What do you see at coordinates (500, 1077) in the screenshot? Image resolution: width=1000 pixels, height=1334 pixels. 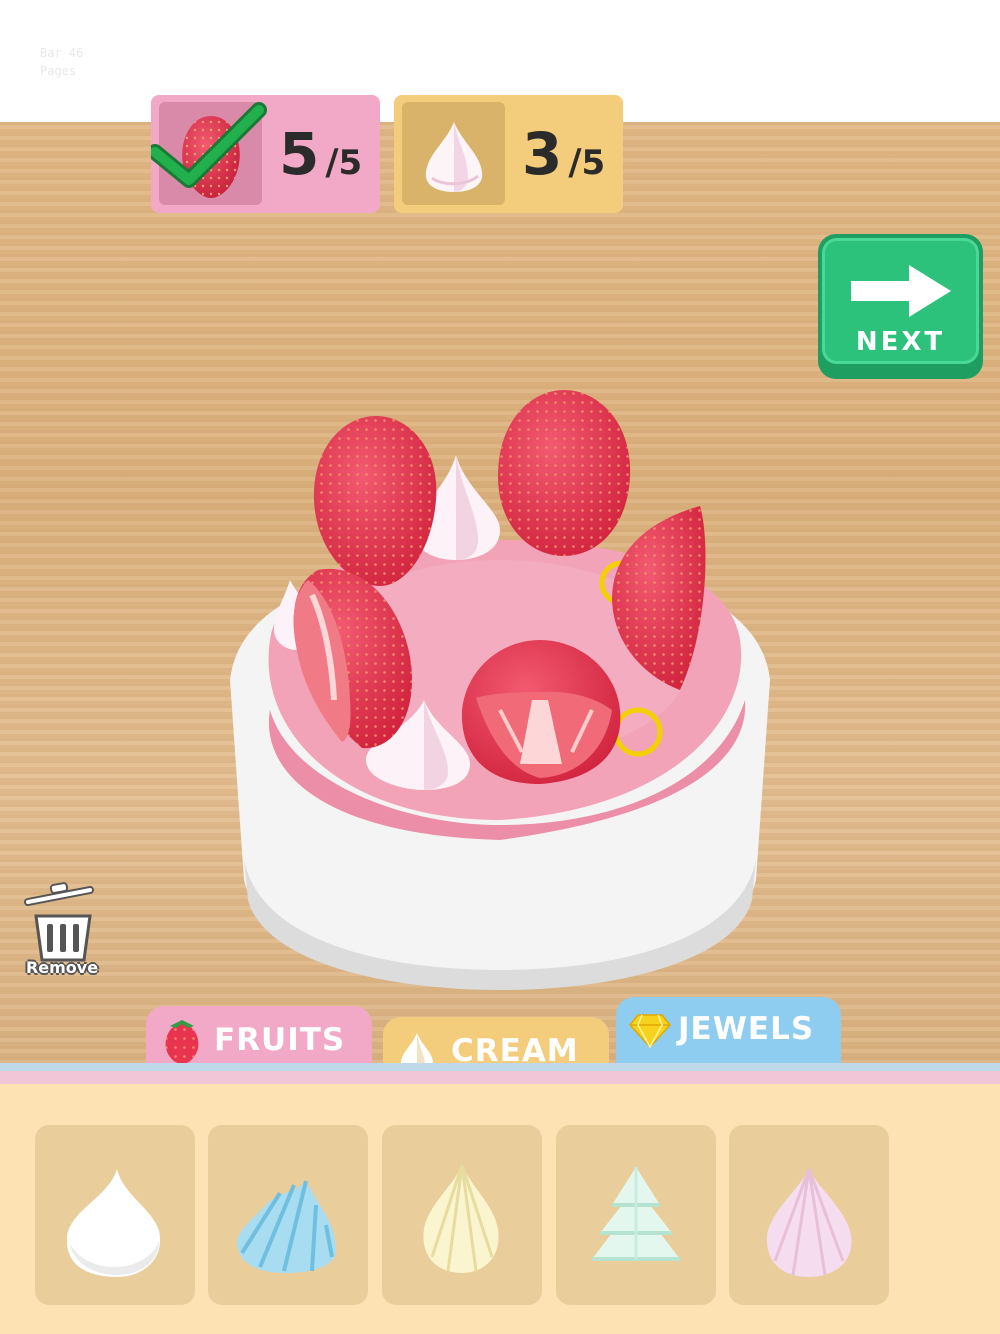 I see `tray-edge-pink` at bounding box center [500, 1077].